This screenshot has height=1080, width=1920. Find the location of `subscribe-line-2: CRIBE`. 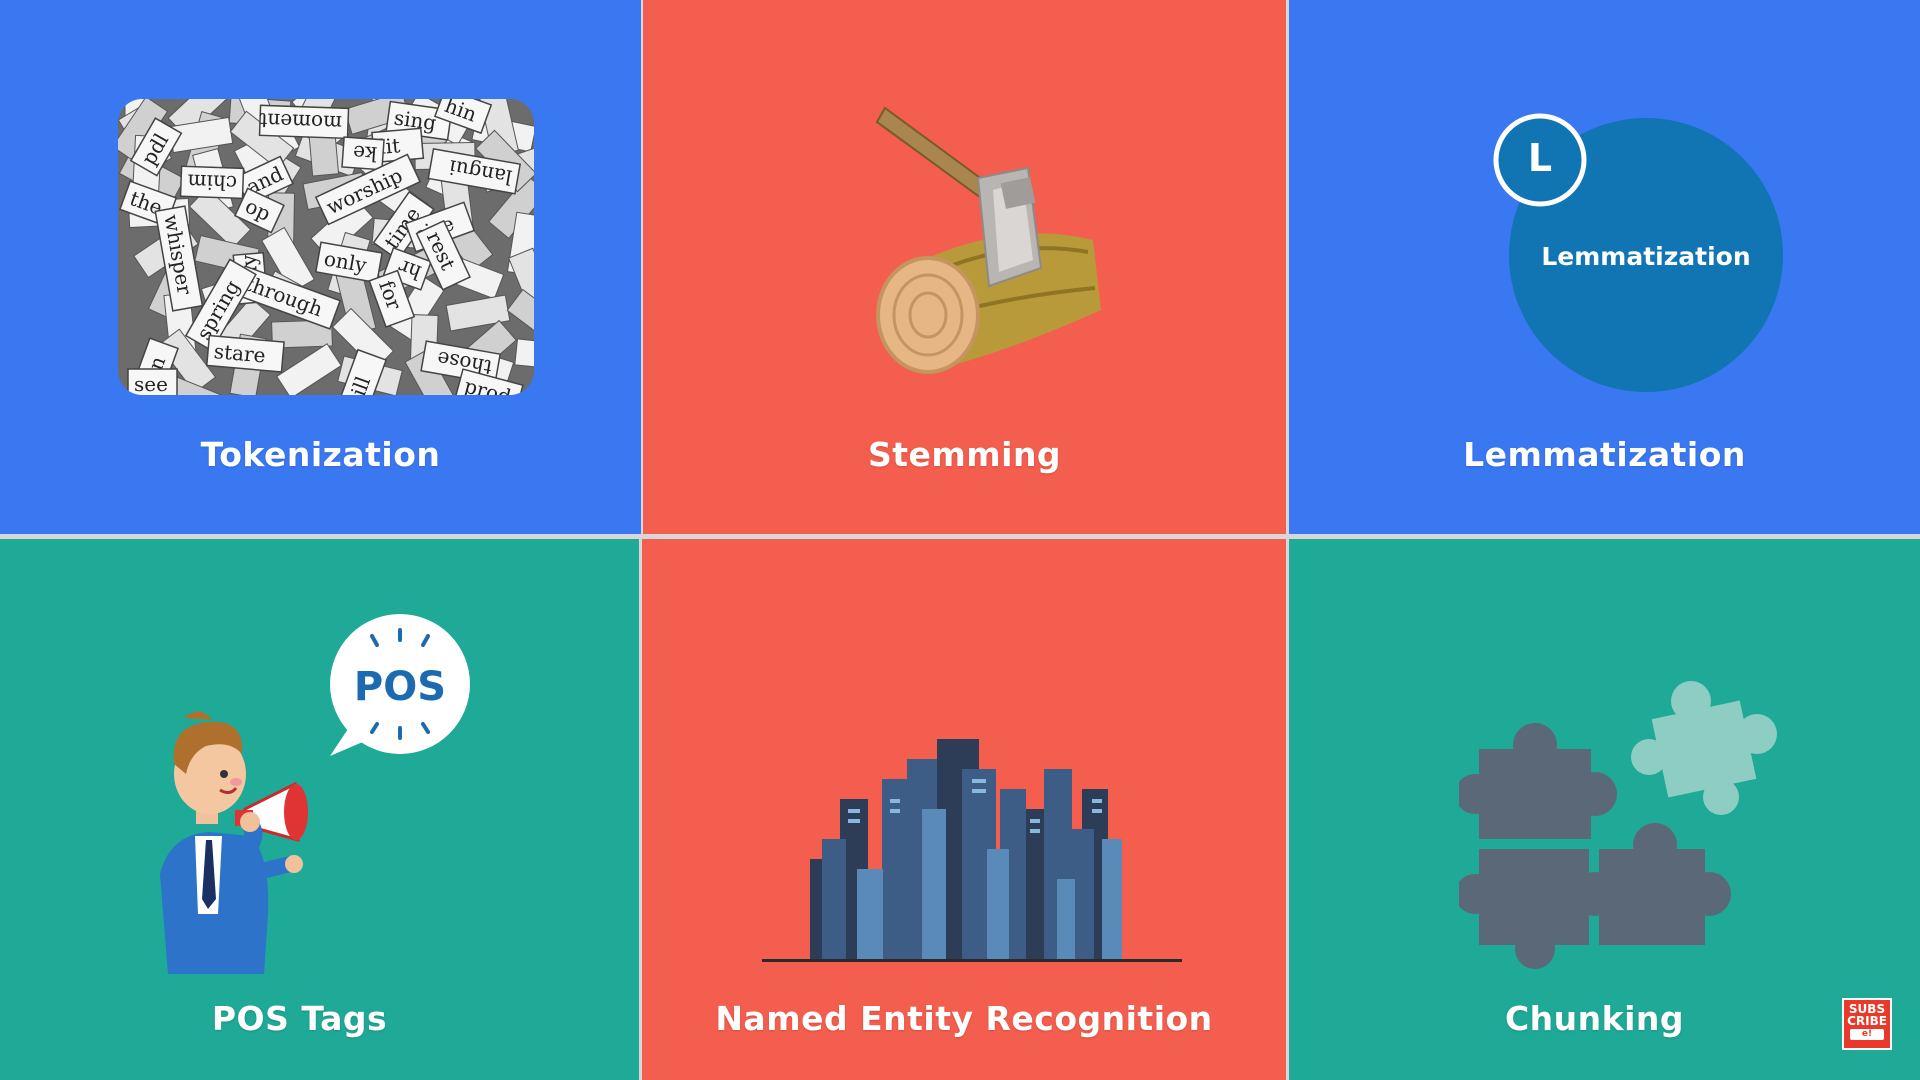

subscribe-line-2: CRIBE is located at coordinates (1867, 1021).